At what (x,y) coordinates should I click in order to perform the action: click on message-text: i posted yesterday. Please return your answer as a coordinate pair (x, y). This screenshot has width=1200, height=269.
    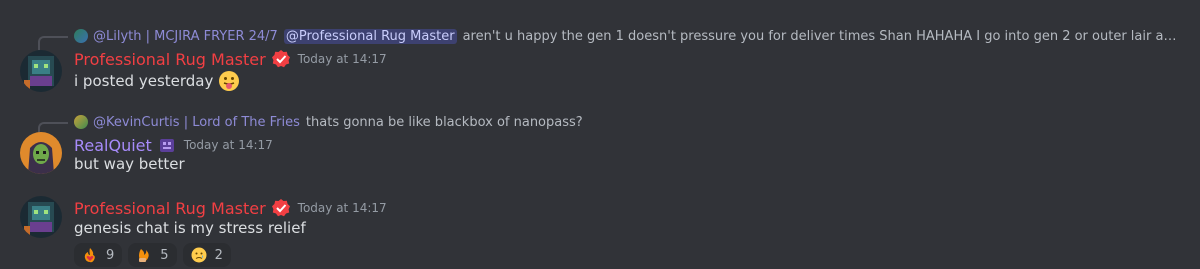
    Looking at the image, I should click on (144, 81).